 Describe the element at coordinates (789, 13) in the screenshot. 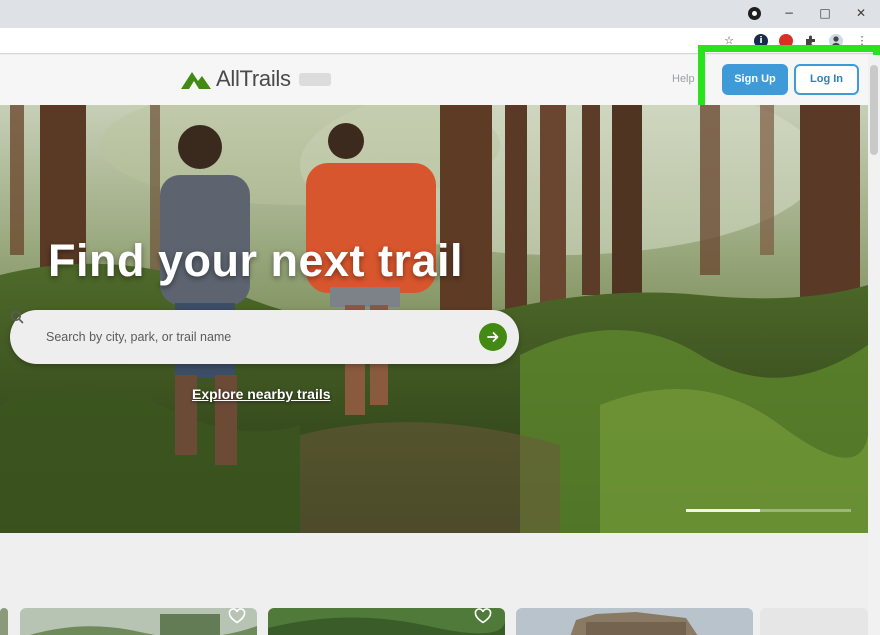

I see `minimize-button: −` at that location.